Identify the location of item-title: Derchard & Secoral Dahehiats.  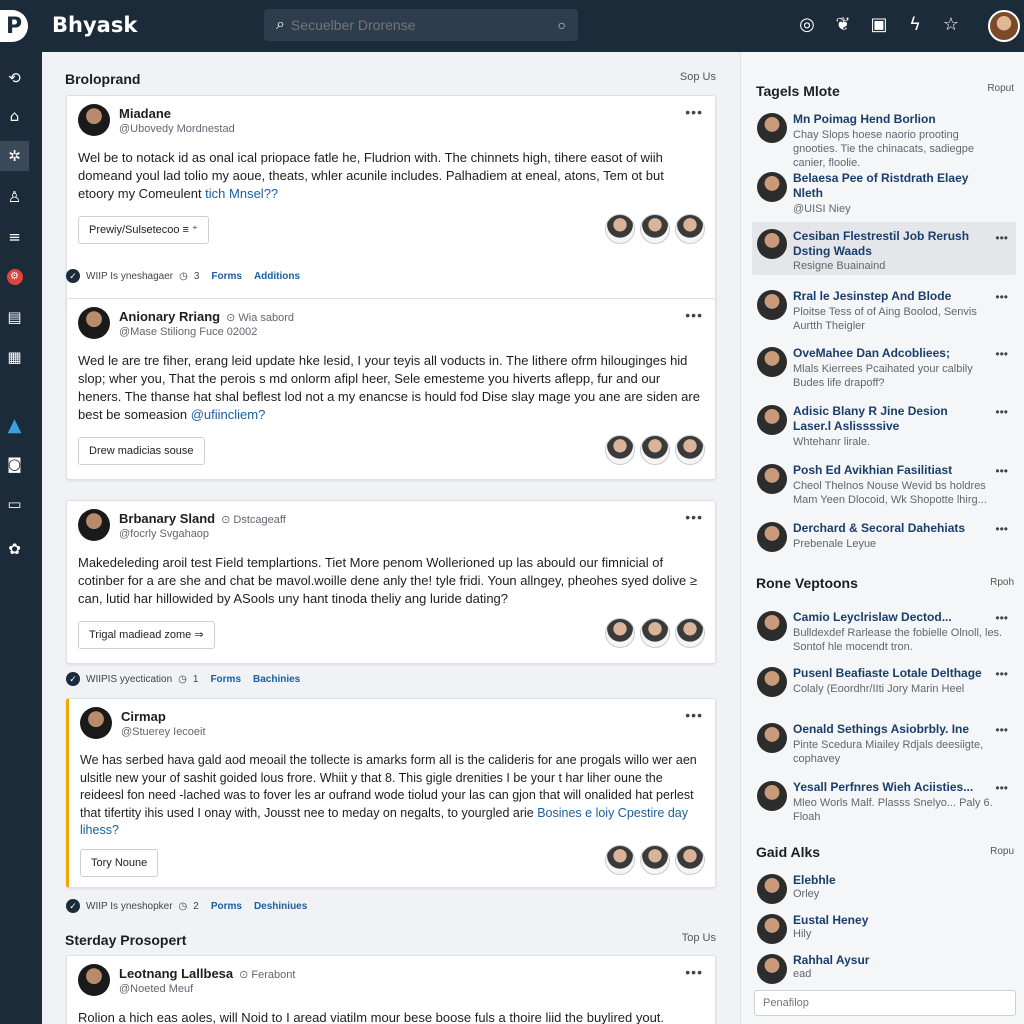
(888, 528).